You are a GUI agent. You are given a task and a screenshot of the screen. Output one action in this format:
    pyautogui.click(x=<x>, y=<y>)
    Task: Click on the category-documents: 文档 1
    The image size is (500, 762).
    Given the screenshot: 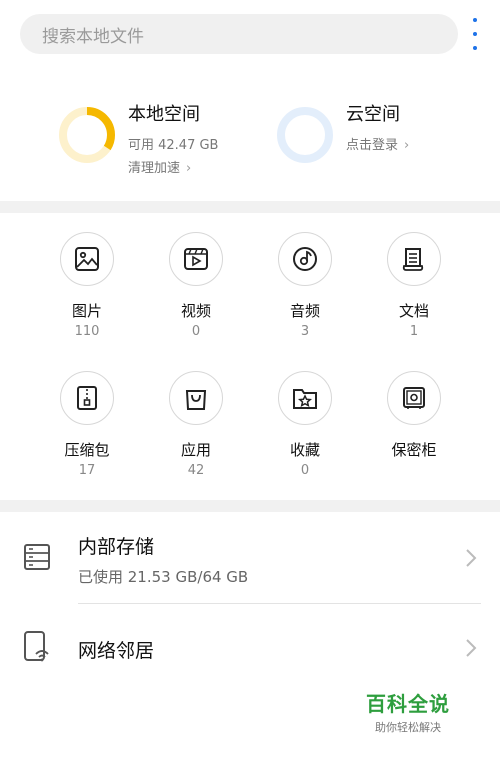 What is the action you would take?
    pyautogui.click(x=414, y=285)
    